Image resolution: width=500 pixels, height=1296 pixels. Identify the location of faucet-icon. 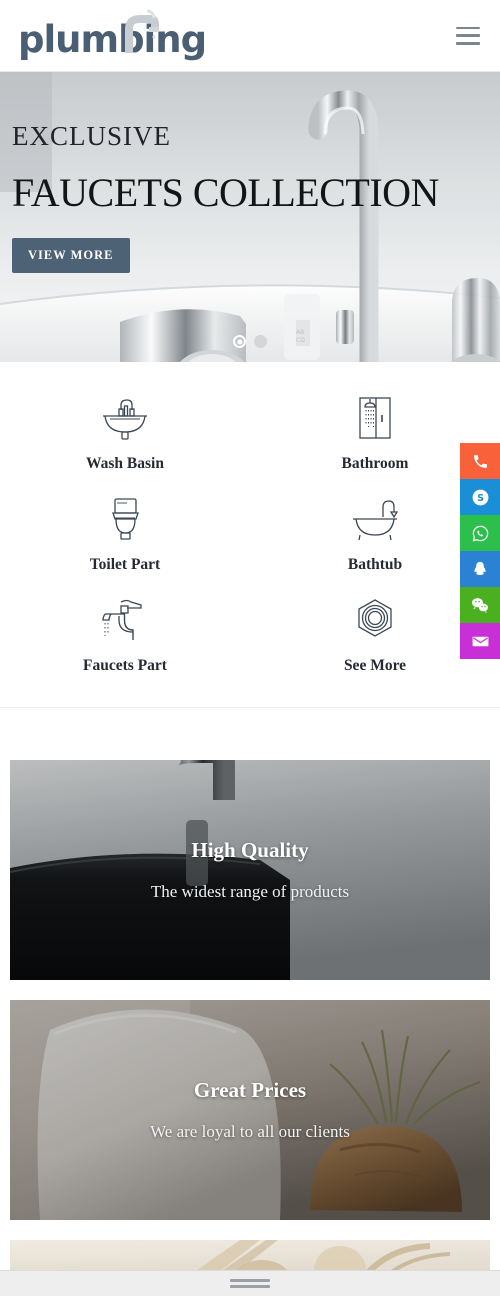
(142, 31).